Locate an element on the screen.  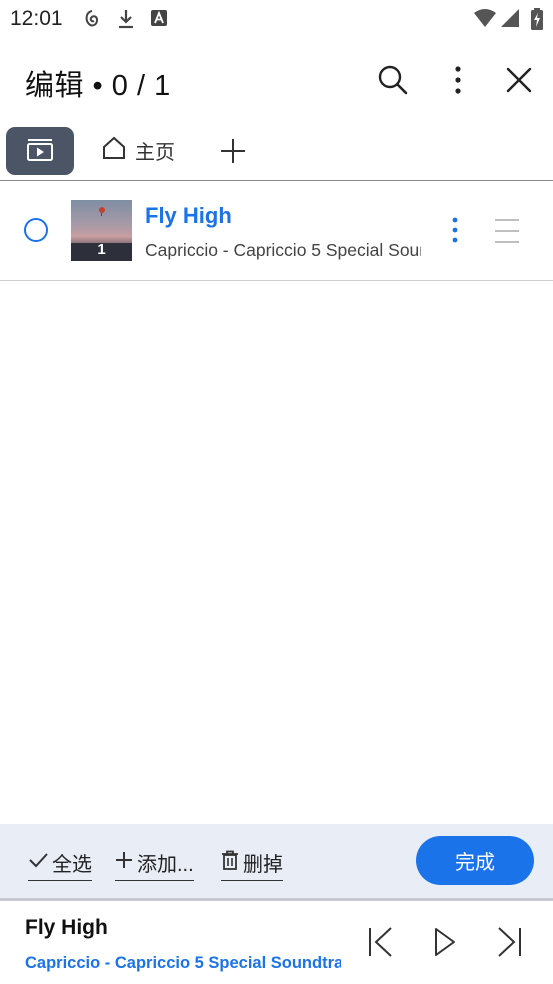
skip-previous-icon is located at coordinates (382, 945).